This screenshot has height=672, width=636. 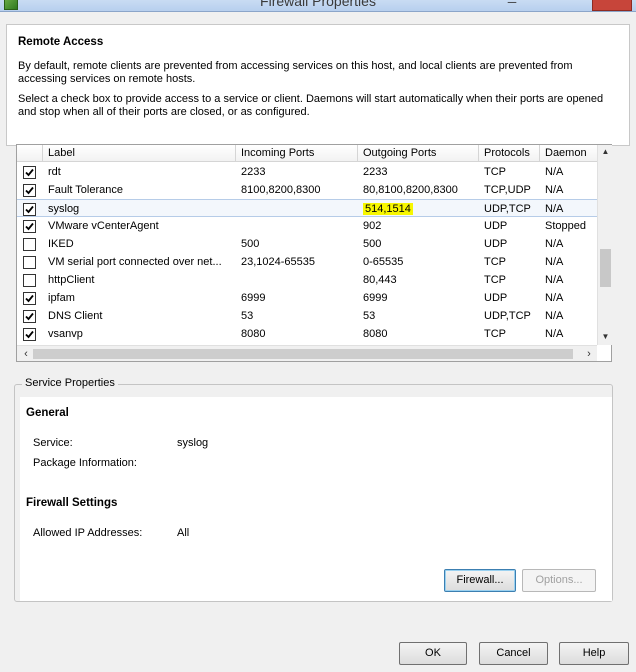 What do you see at coordinates (139, 153) in the screenshot?
I see `column-header-label: Label` at bounding box center [139, 153].